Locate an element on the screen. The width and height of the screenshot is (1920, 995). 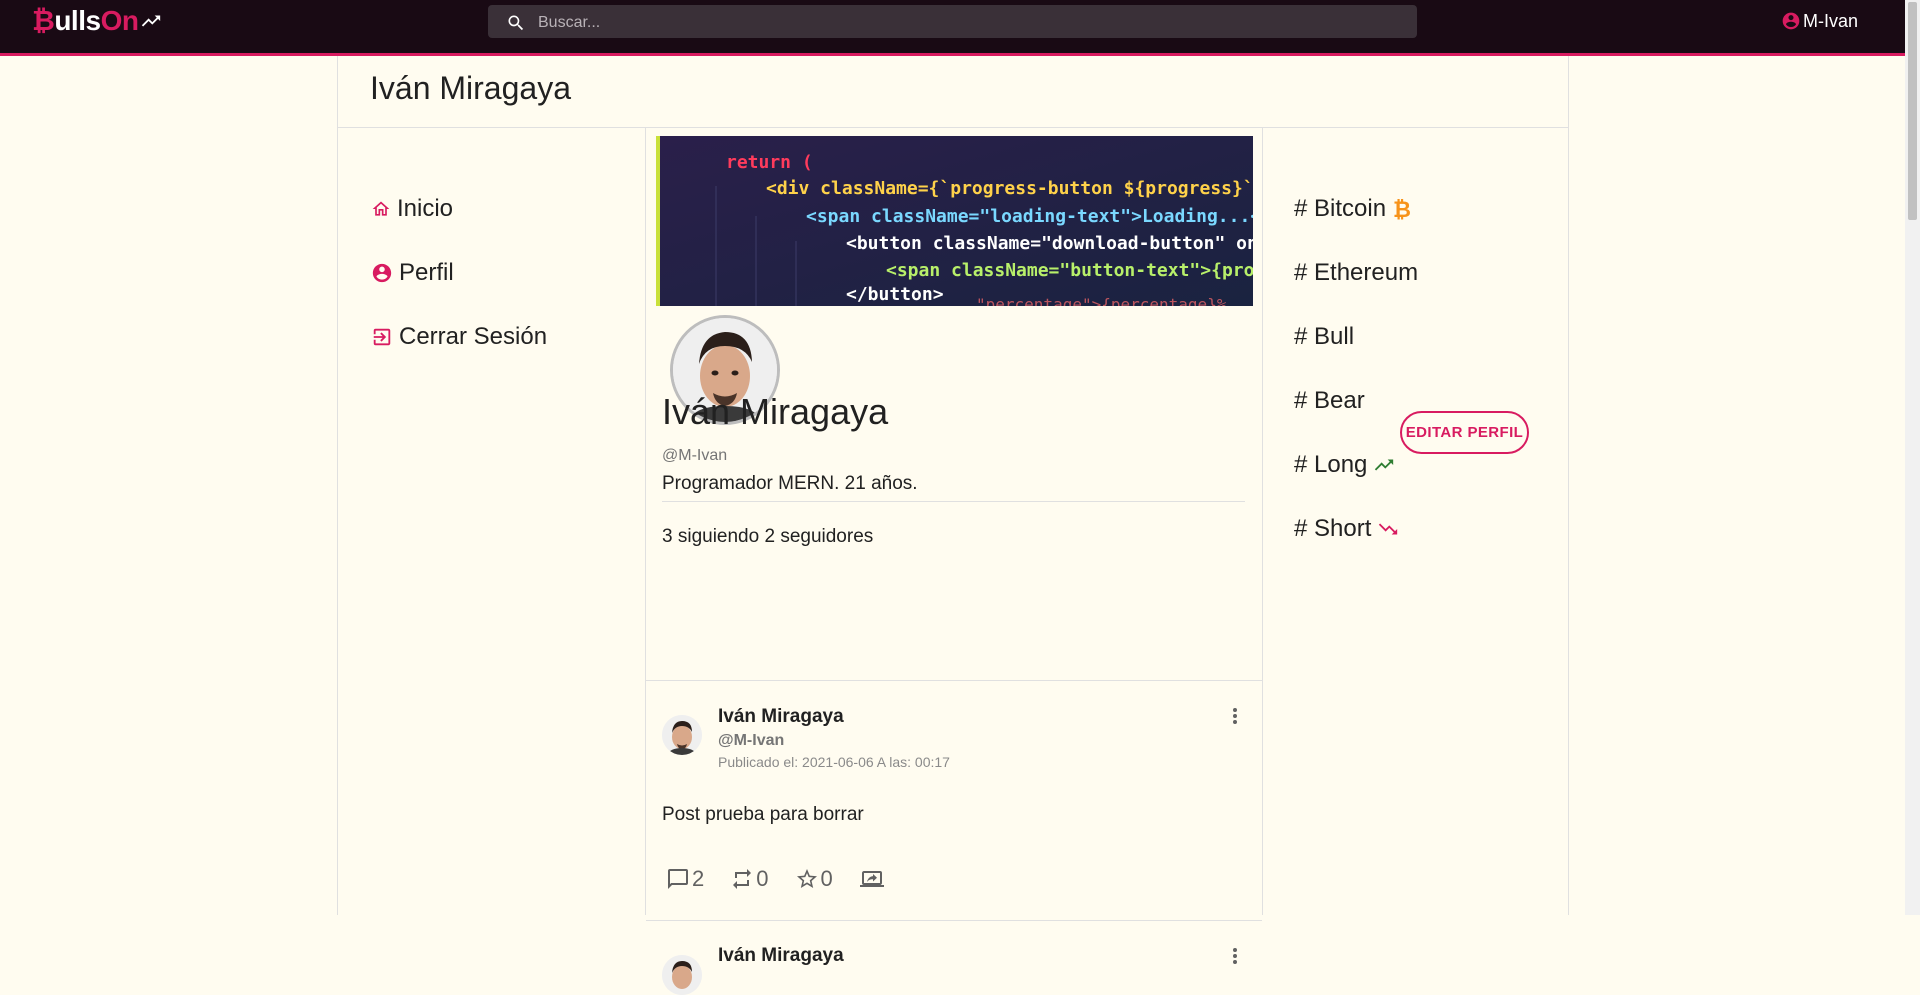
tag-label: # Bear is located at coordinates (1329, 400).